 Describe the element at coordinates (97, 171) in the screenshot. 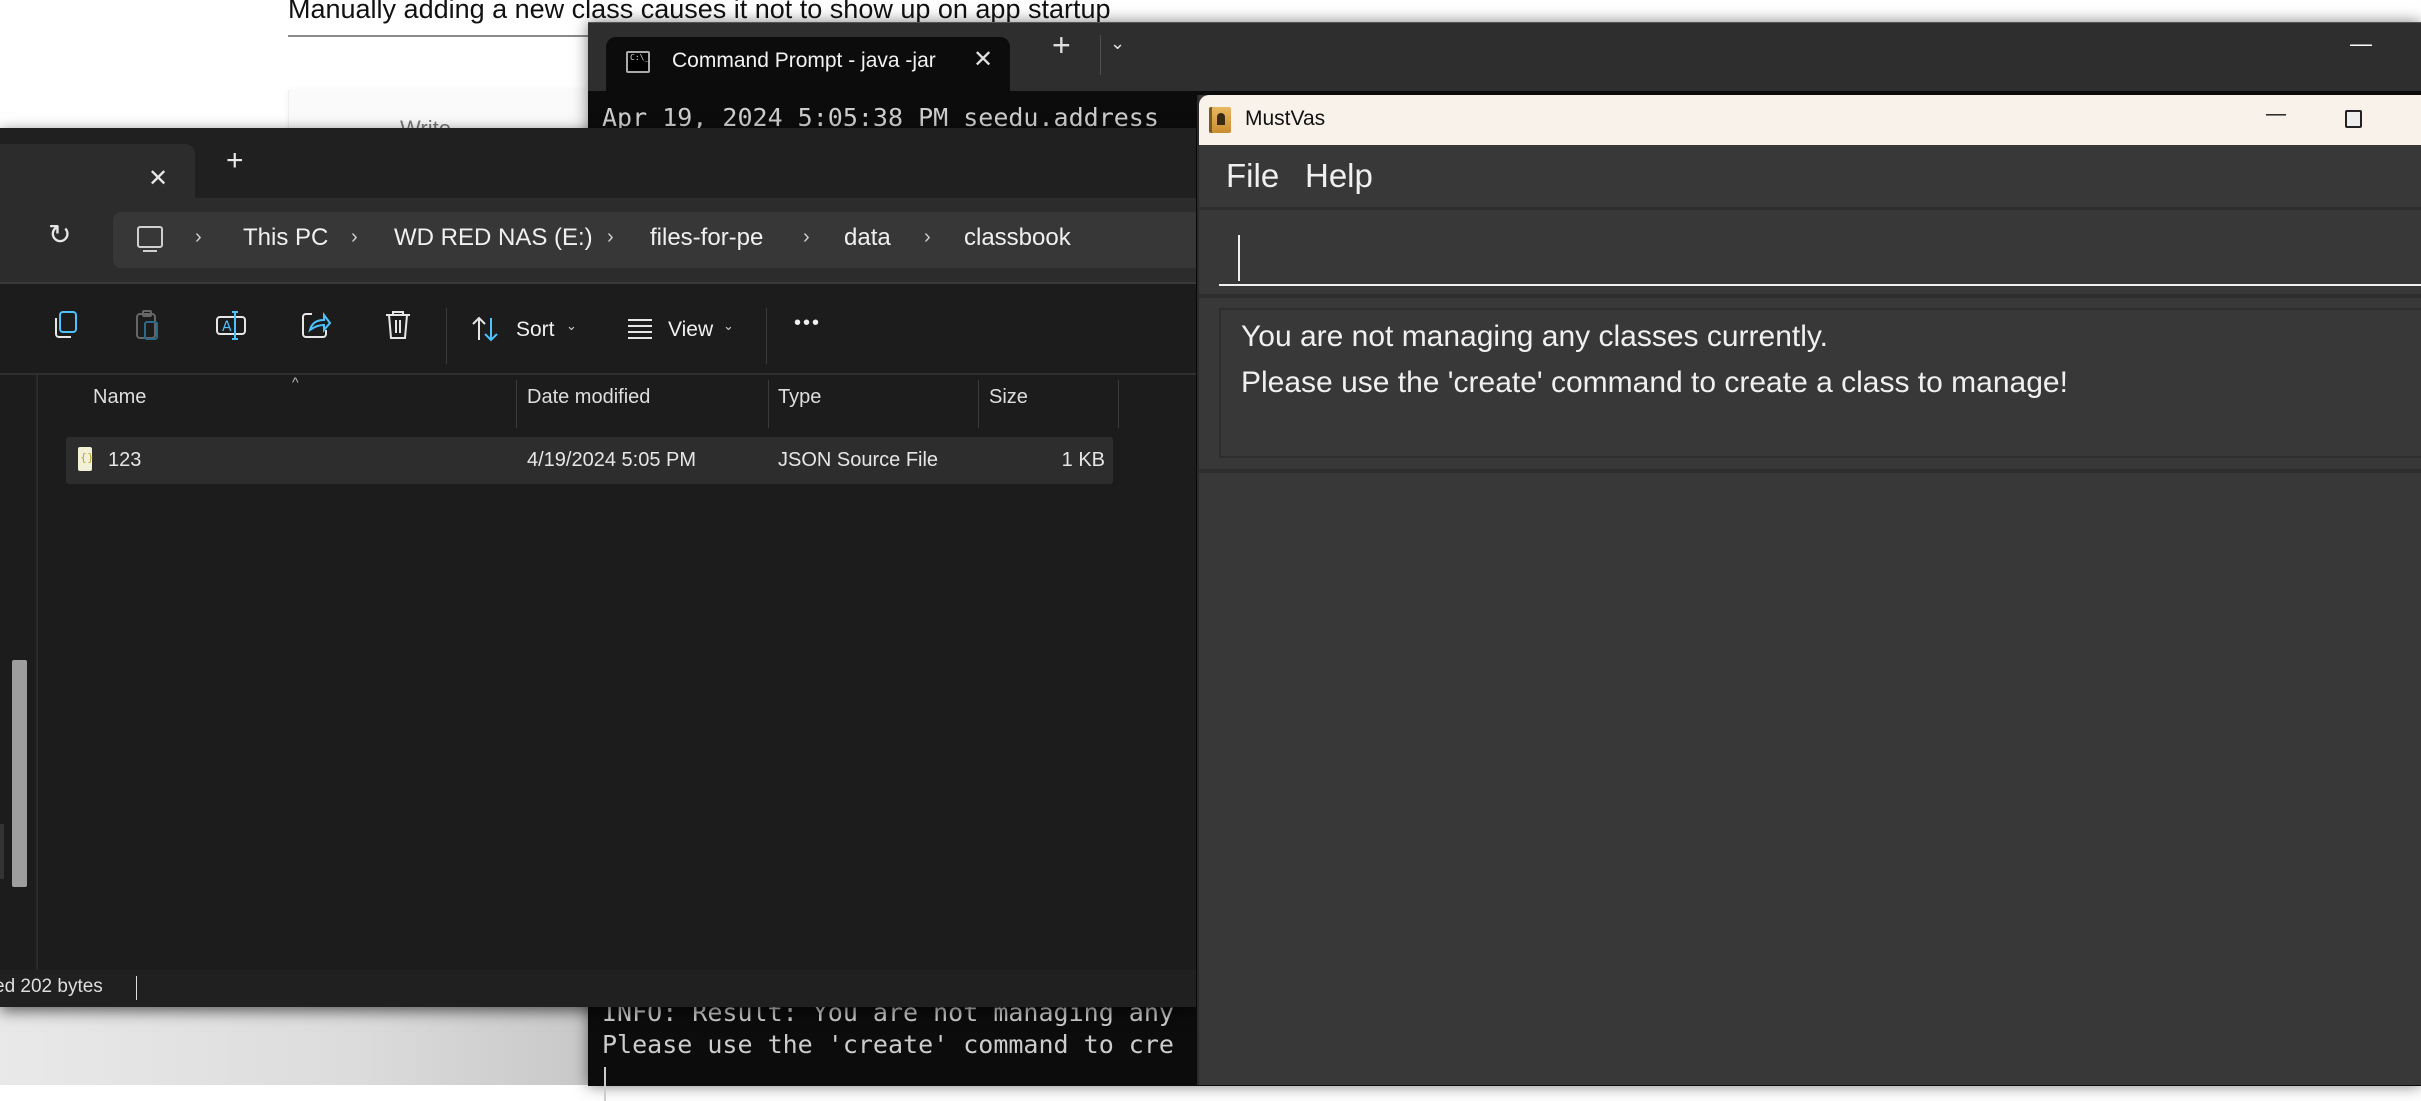

I see `explorer-tab: ✕` at that location.